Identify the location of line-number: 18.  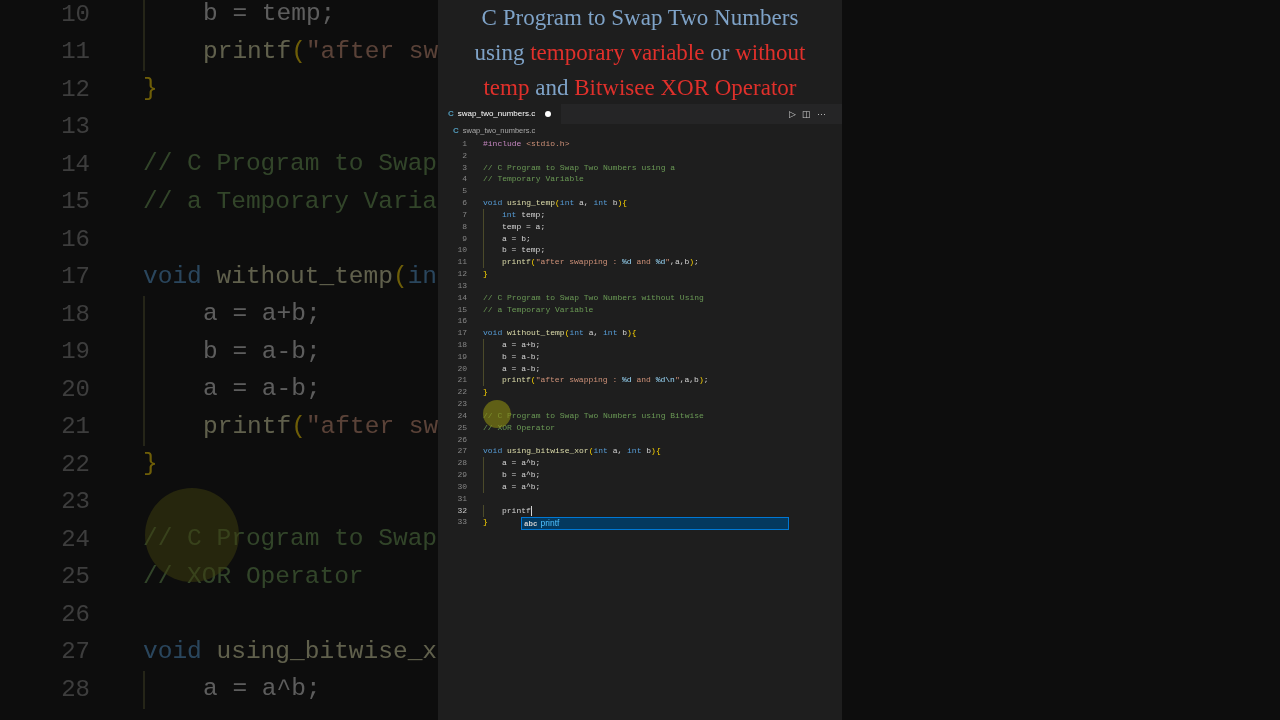
(461, 345).